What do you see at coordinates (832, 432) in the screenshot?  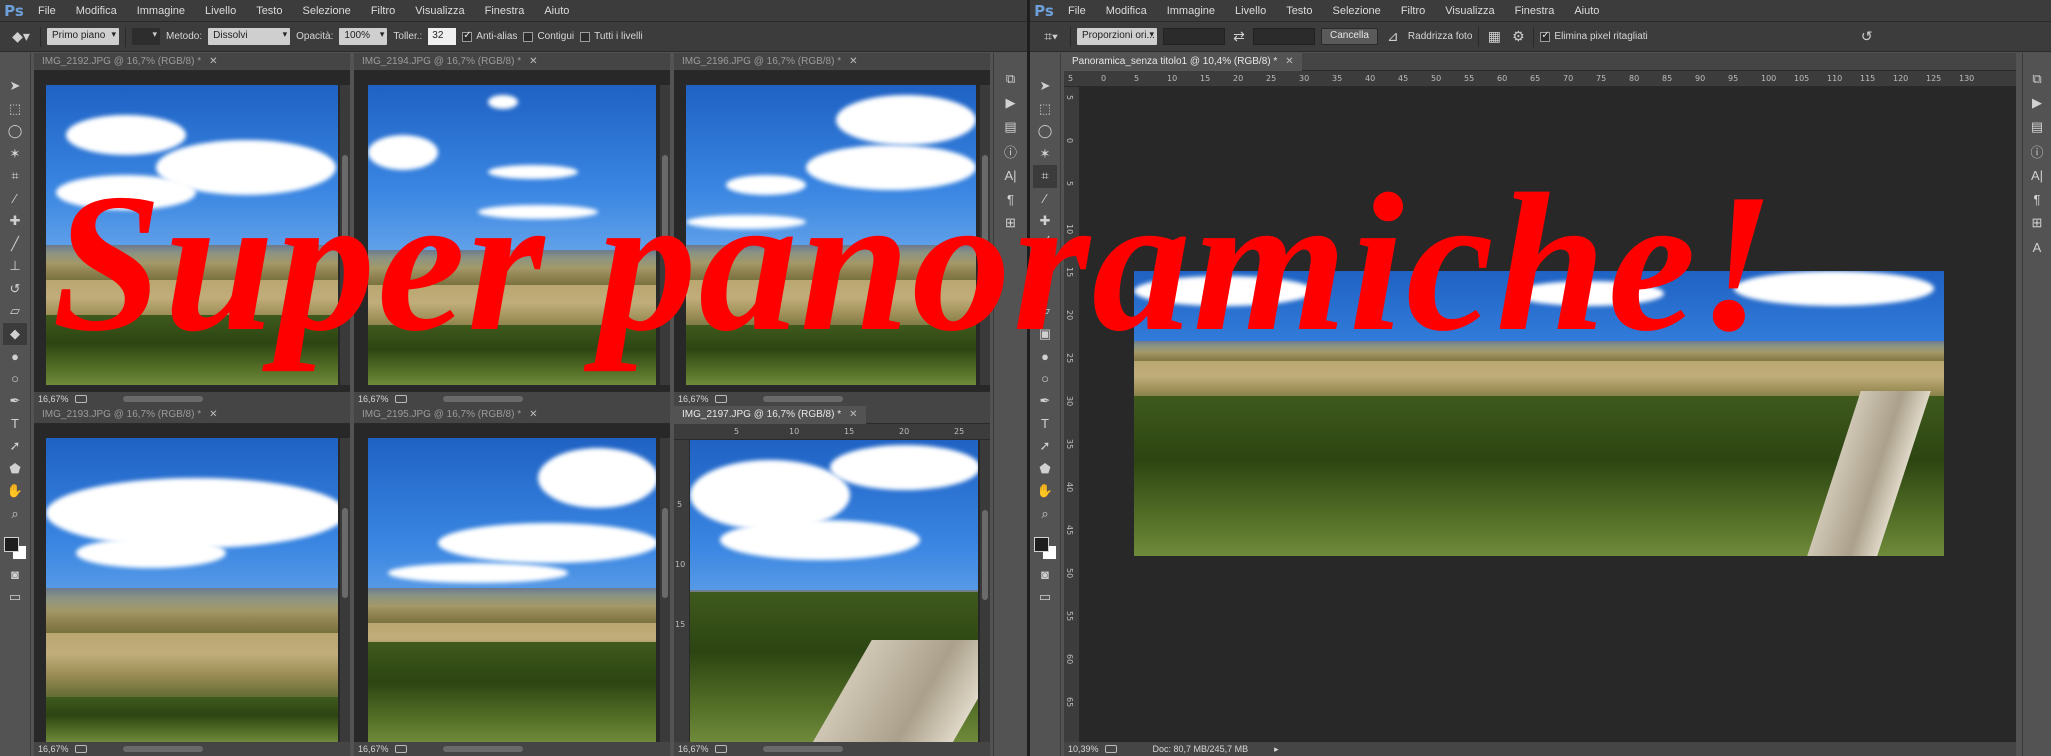 I see `horizontal-ruler: 5 10 15 20 25` at bounding box center [832, 432].